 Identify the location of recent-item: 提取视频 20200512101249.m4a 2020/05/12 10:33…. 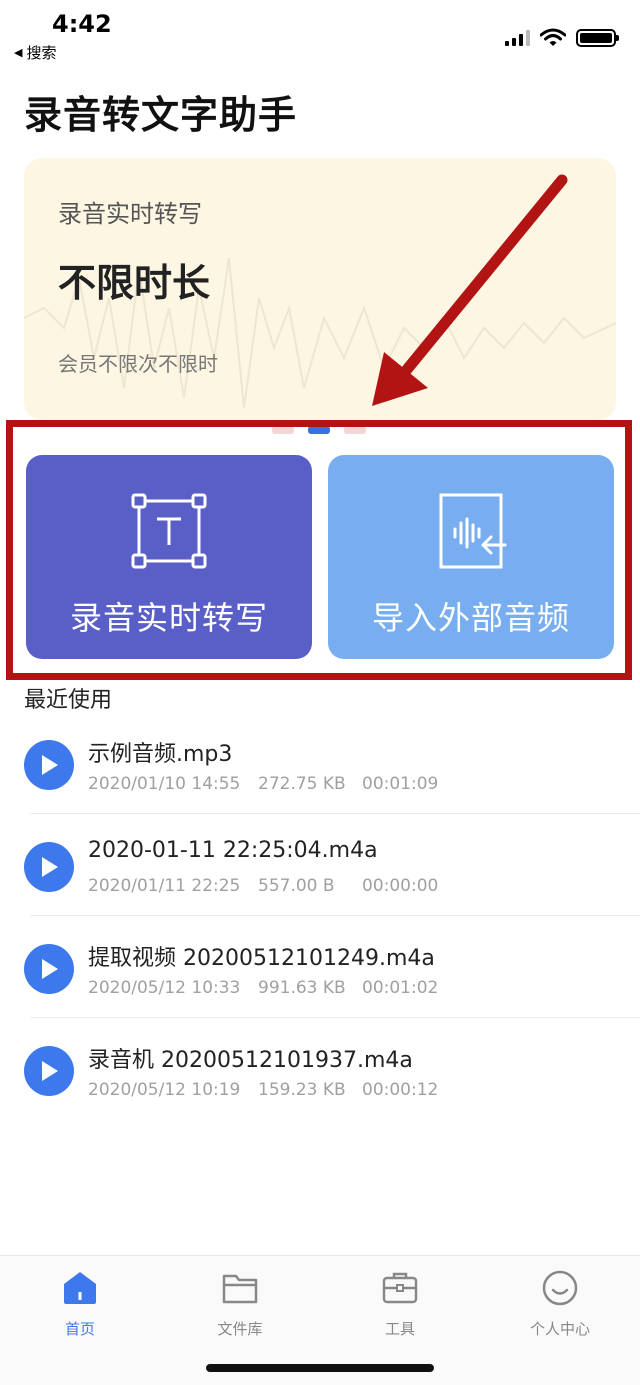
(320, 967).